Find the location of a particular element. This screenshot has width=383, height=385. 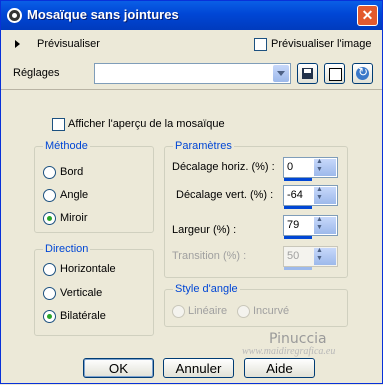

window-title: Mosaïque sans jointures is located at coordinates (103, 14).